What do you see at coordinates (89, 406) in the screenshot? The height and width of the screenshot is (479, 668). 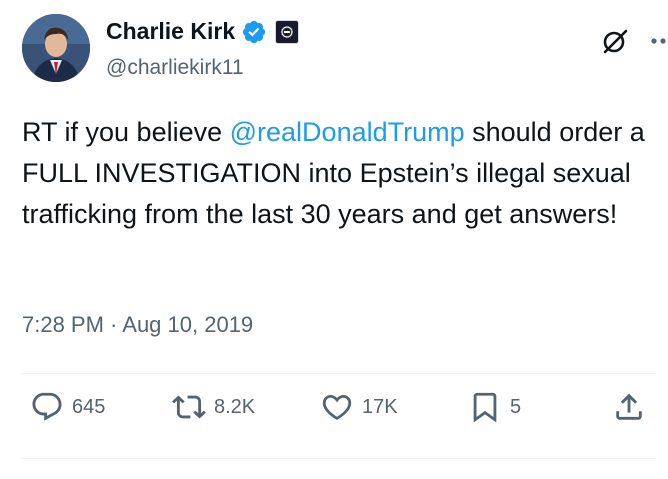 I see `reply-count: 645` at bounding box center [89, 406].